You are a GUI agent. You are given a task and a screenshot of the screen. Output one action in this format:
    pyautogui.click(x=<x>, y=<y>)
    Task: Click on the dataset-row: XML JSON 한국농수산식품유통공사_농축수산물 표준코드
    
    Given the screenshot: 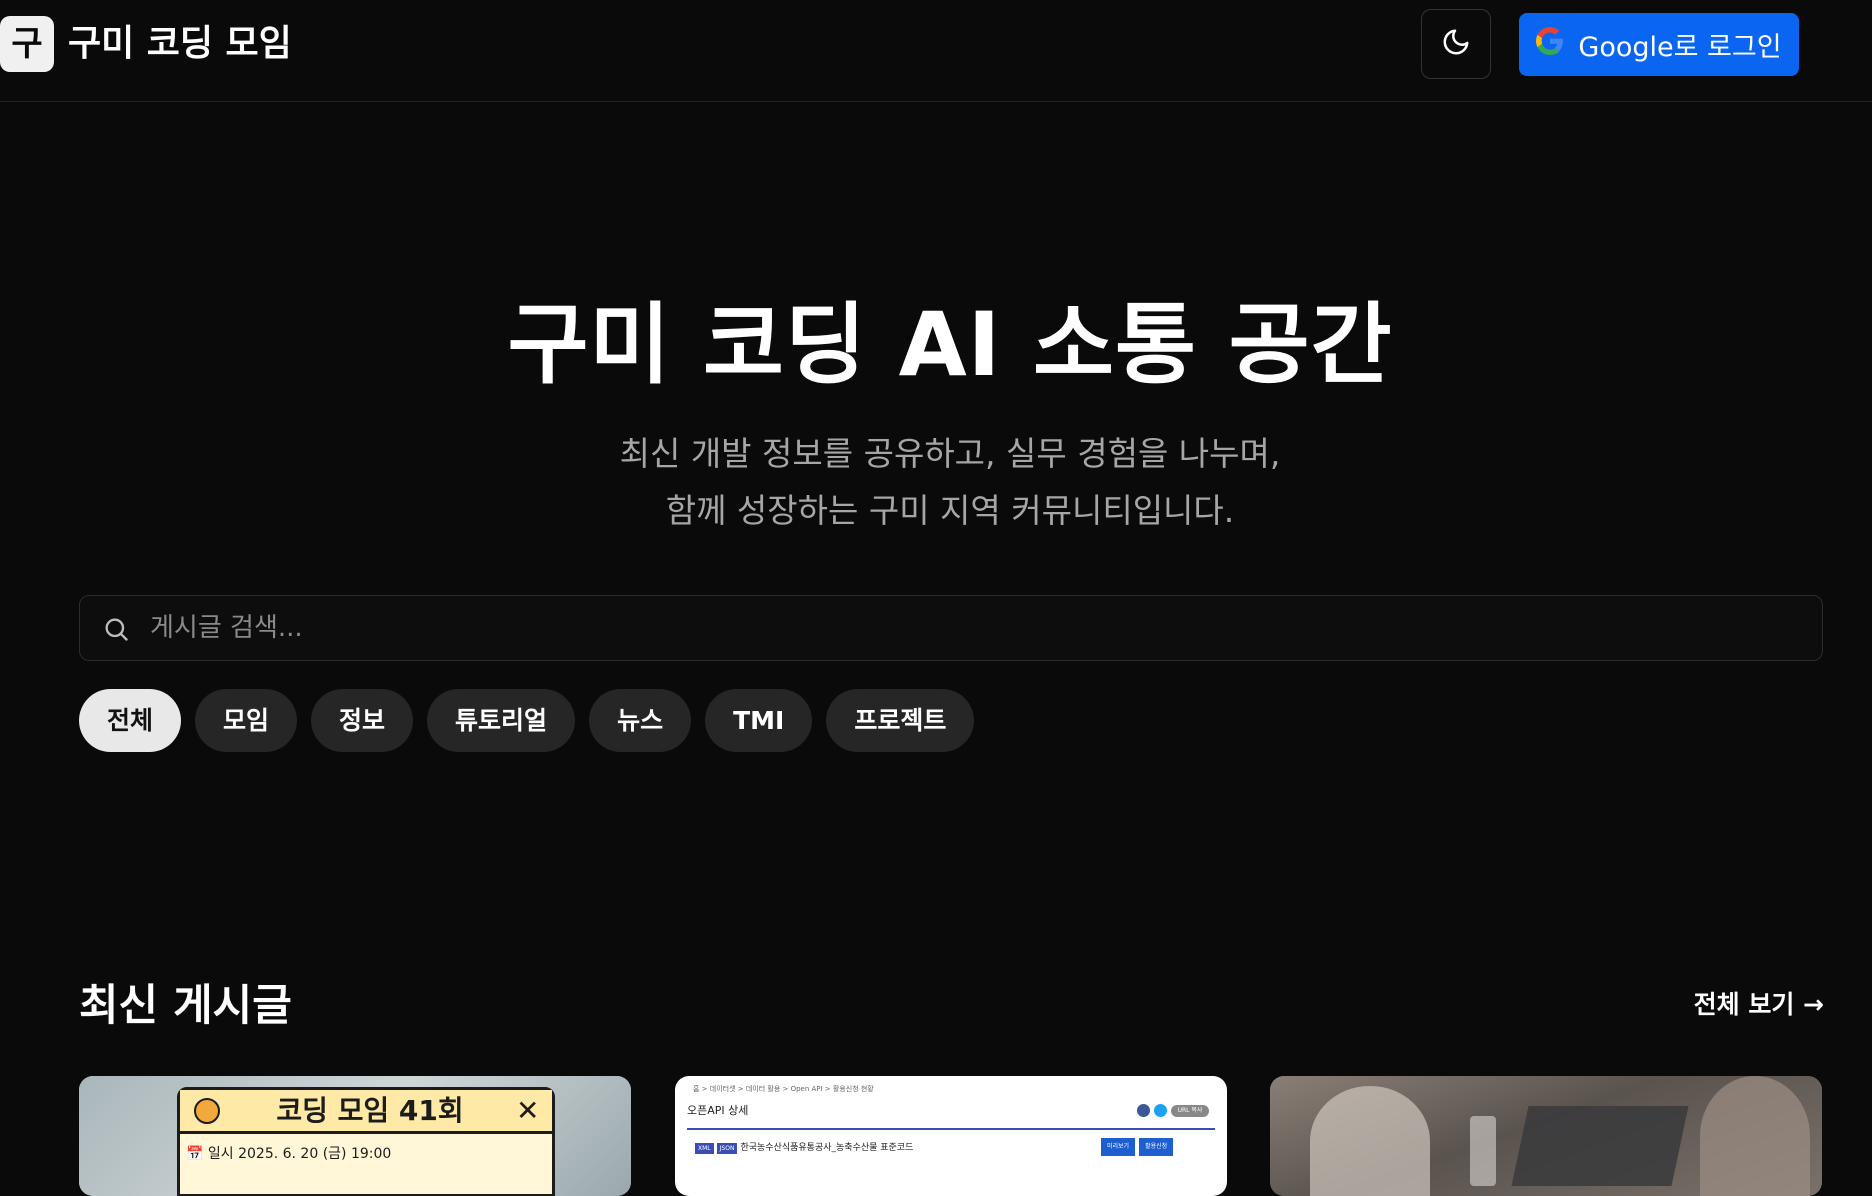 What is the action you would take?
    pyautogui.click(x=804, y=1148)
    